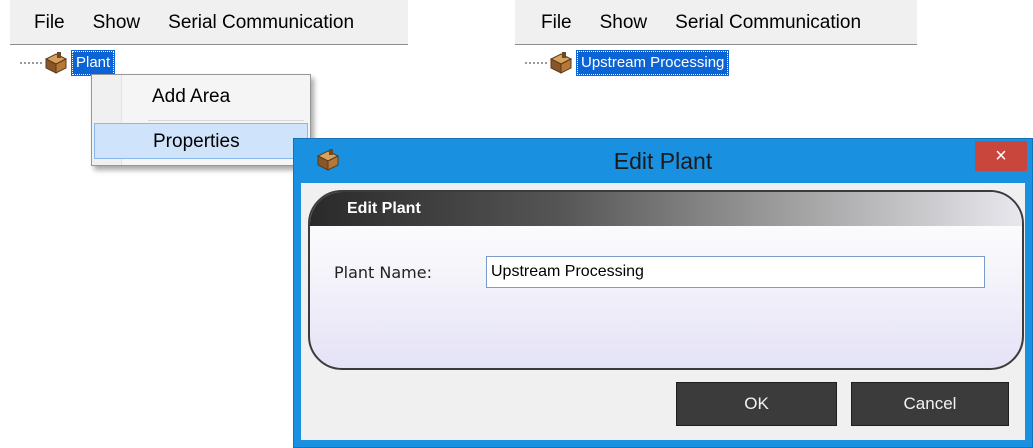  What do you see at coordinates (666, 209) in the screenshot?
I see `group-header: Edit Plant` at bounding box center [666, 209].